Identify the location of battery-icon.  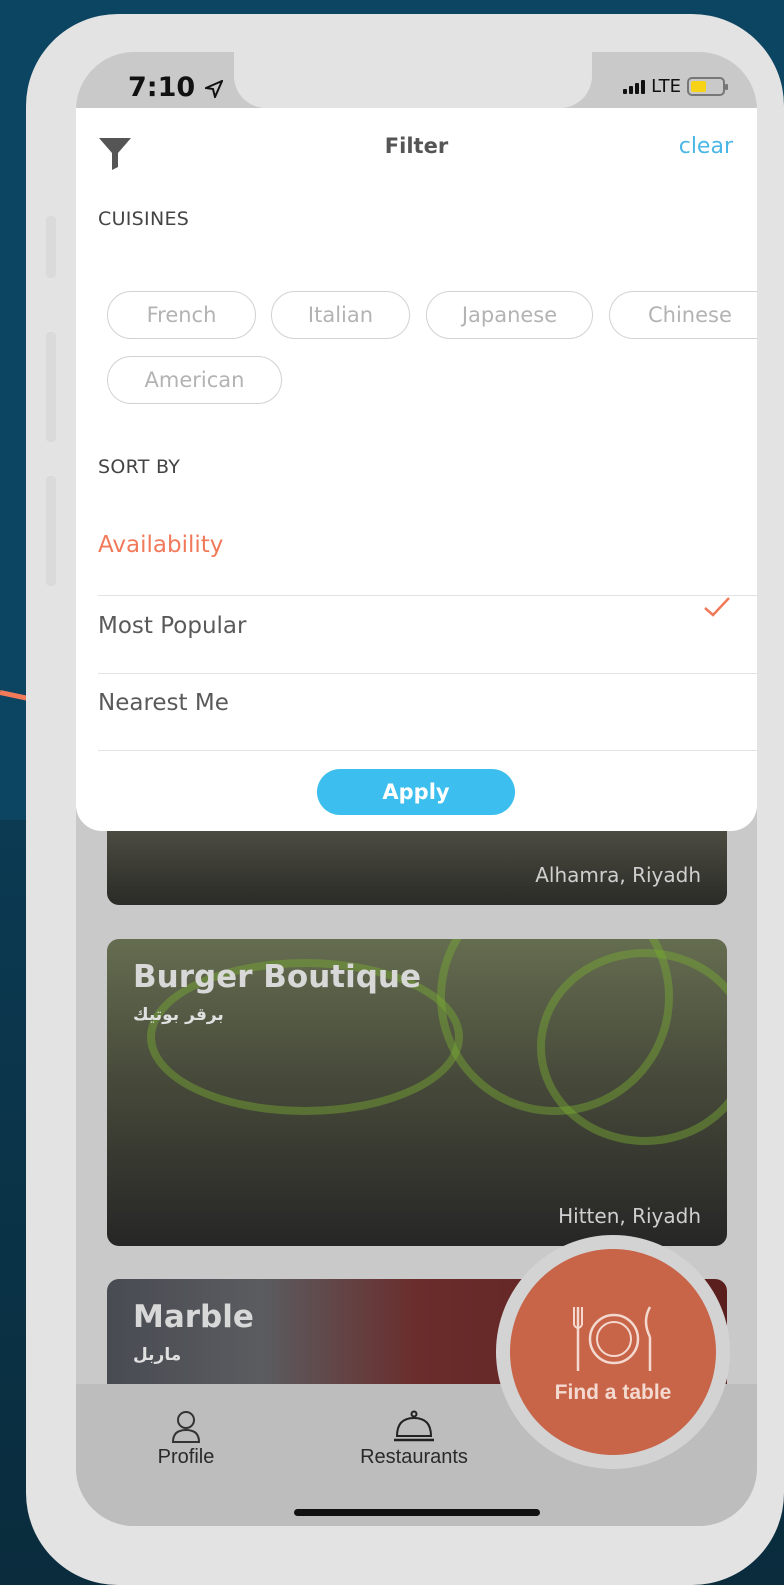
(707, 86).